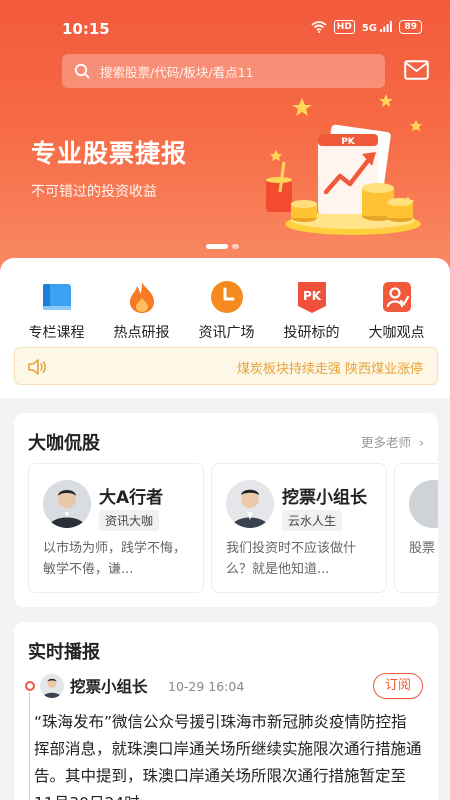 This screenshot has width=450, height=800. I want to click on expert-name: 挖票小组长, so click(324, 498).